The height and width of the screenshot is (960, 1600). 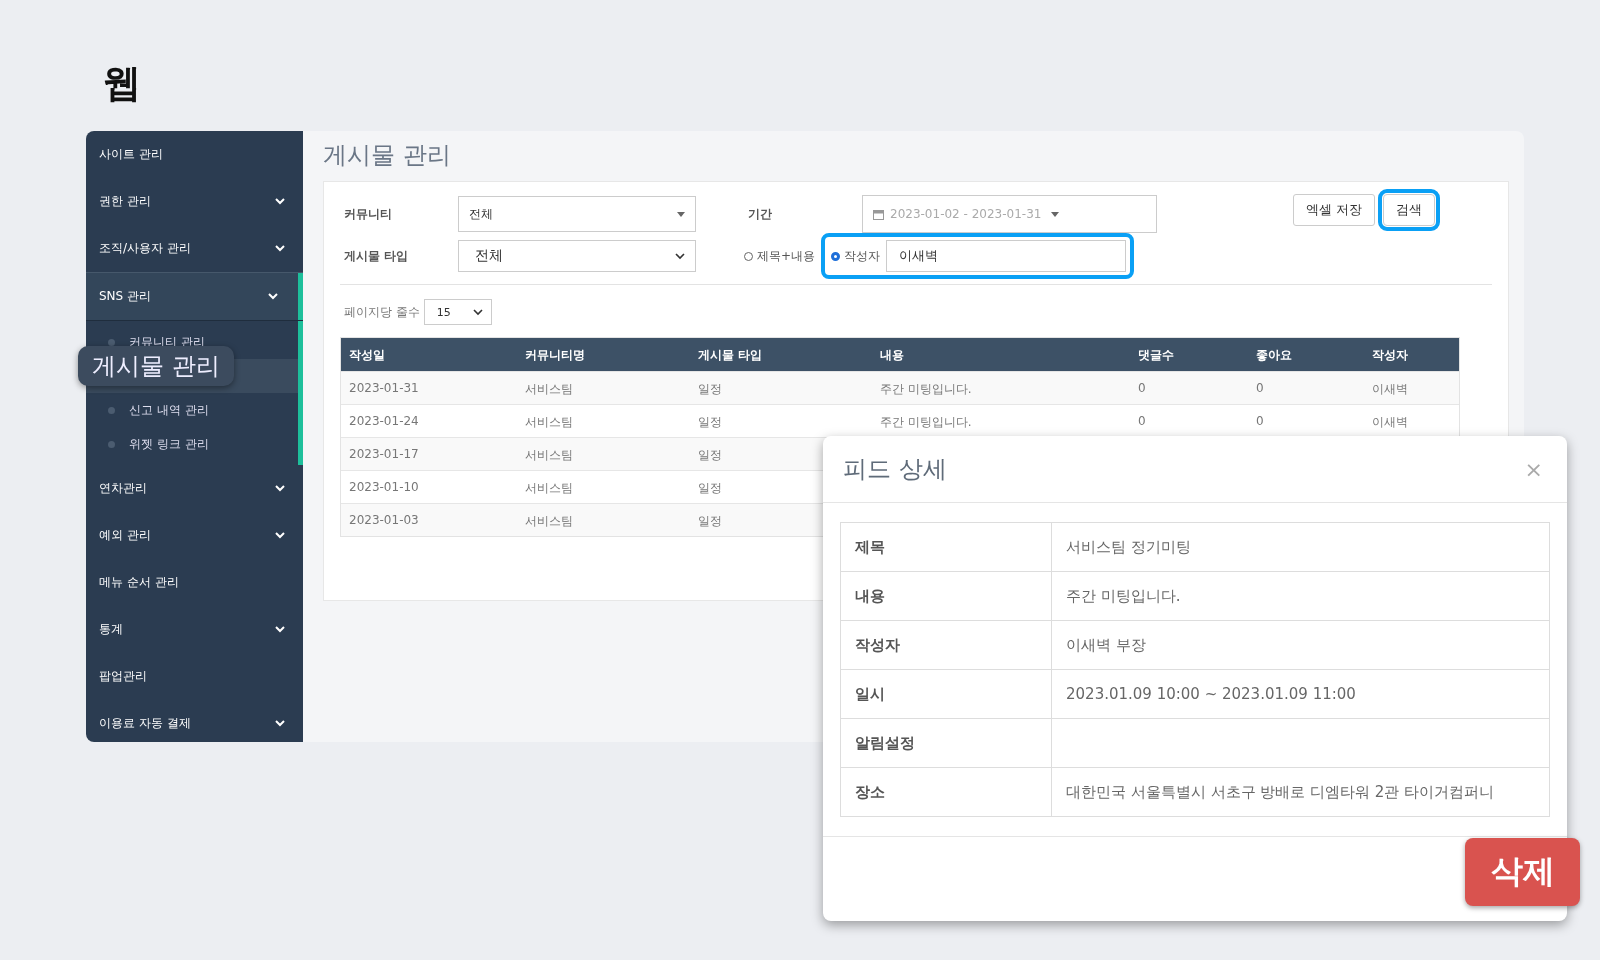 What do you see at coordinates (384, 454) in the screenshot?
I see `table-cell: 2023-01-17` at bounding box center [384, 454].